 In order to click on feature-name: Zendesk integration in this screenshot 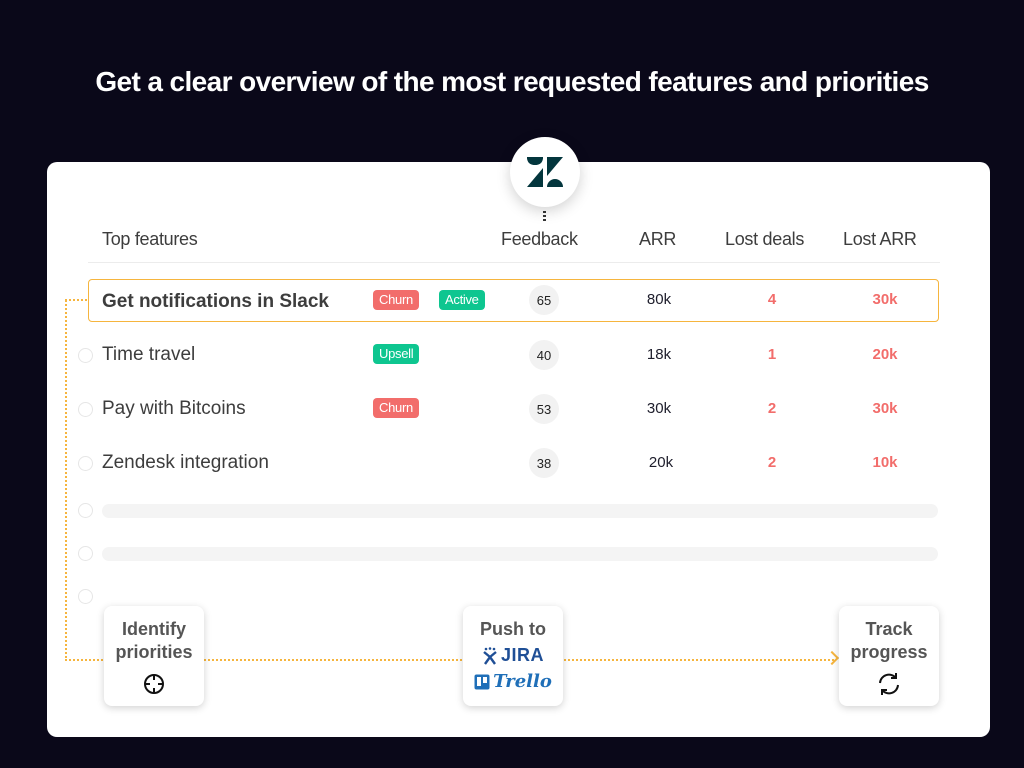, I will do `click(185, 463)`.